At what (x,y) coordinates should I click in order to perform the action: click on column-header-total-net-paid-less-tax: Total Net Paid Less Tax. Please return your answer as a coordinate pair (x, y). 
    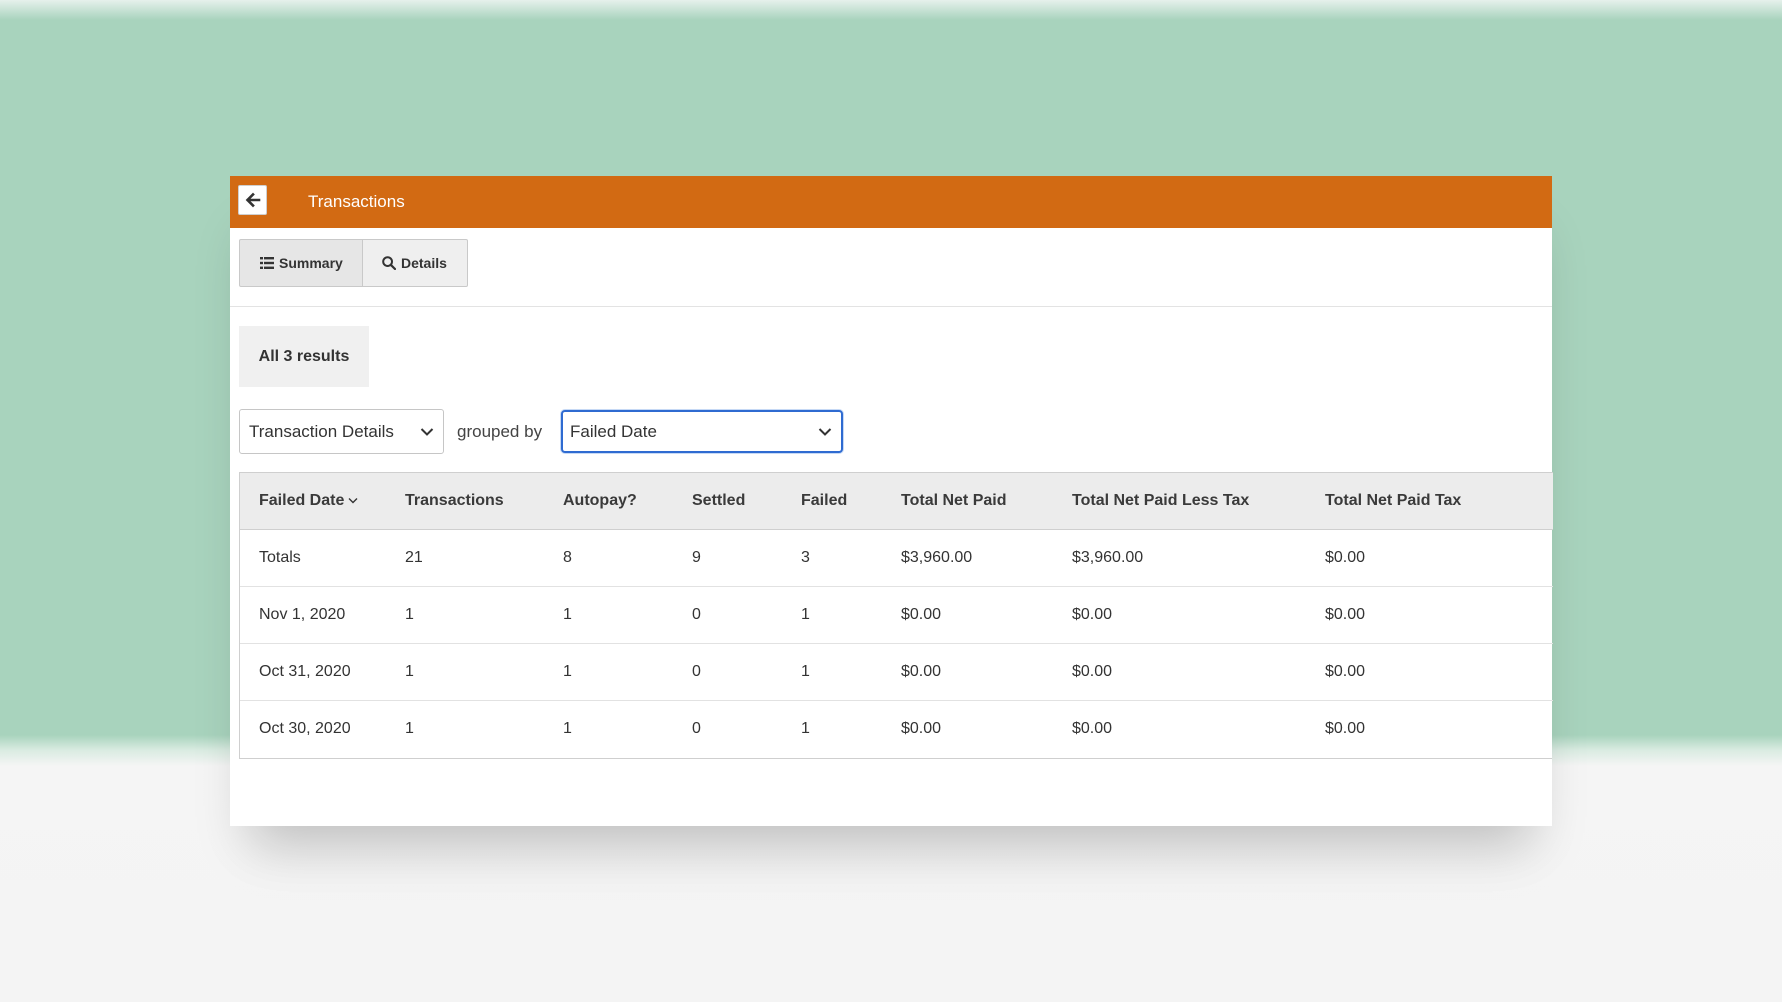
    Looking at the image, I should click on (1198, 501).